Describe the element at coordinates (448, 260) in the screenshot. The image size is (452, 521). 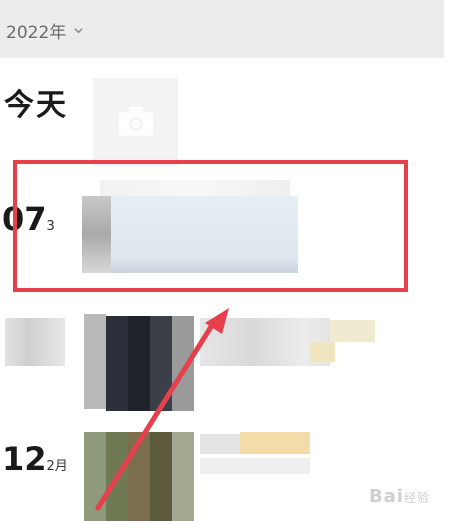
I see `right-edge` at that location.